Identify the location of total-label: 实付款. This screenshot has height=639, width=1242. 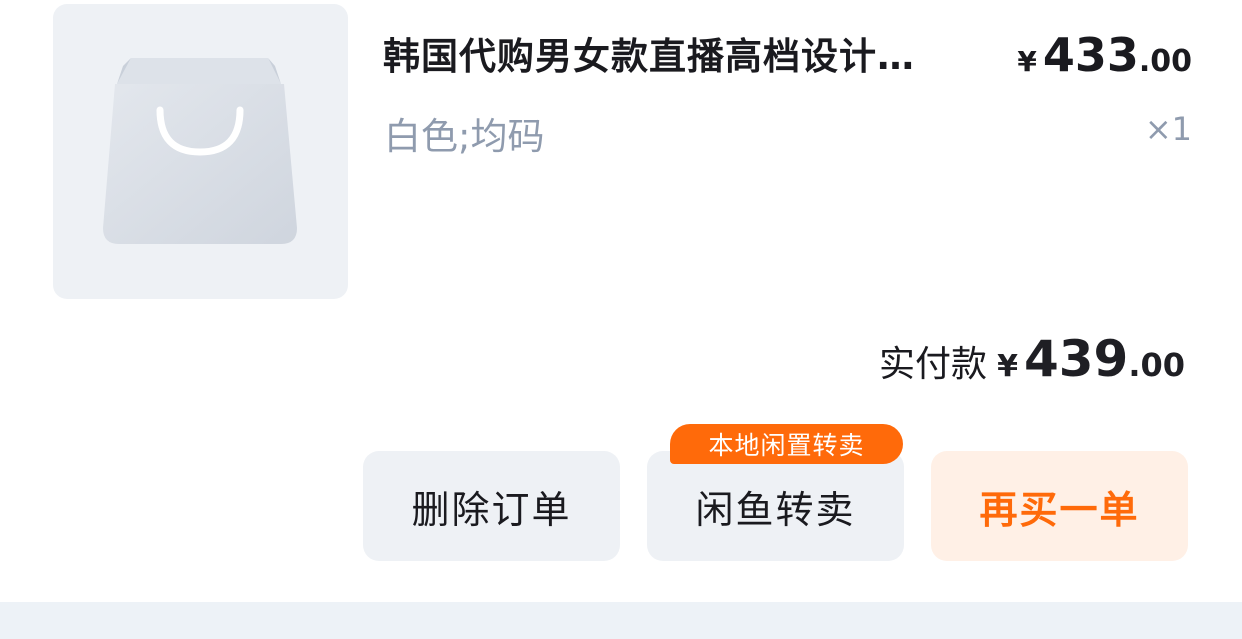
(933, 364).